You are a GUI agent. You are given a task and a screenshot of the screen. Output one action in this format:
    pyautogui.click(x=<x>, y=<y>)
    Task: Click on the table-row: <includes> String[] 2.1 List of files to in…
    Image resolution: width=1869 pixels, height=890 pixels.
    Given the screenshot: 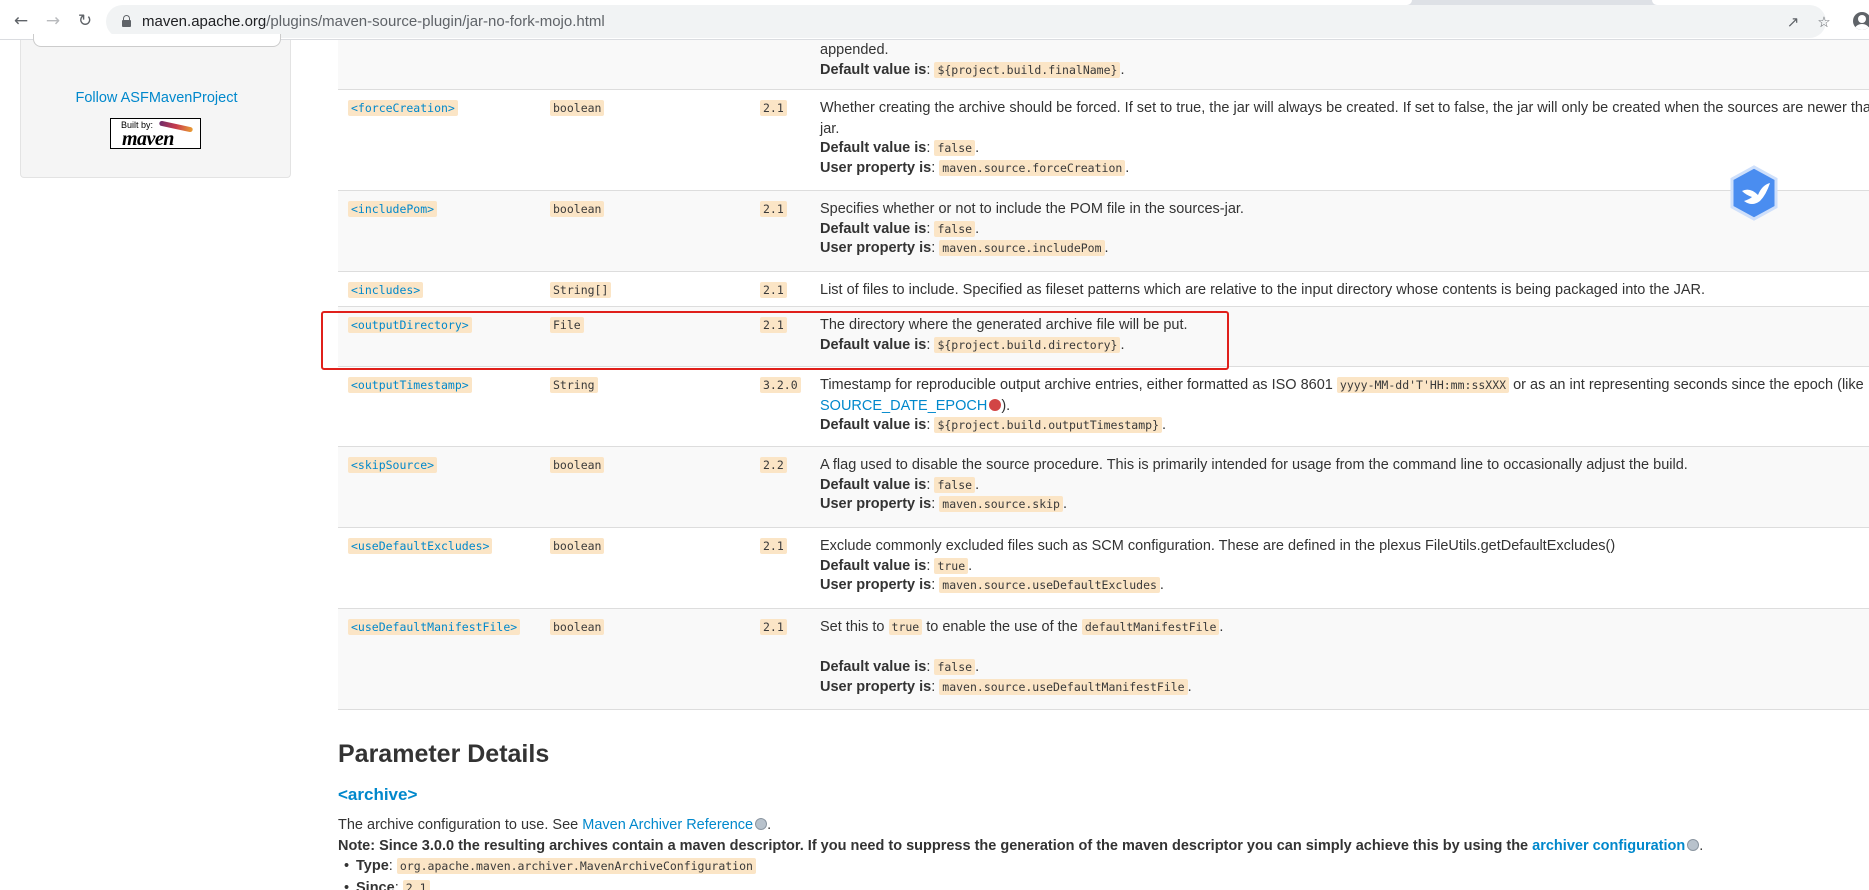 What is the action you would take?
    pyautogui.click(x=1103, y=289)
    